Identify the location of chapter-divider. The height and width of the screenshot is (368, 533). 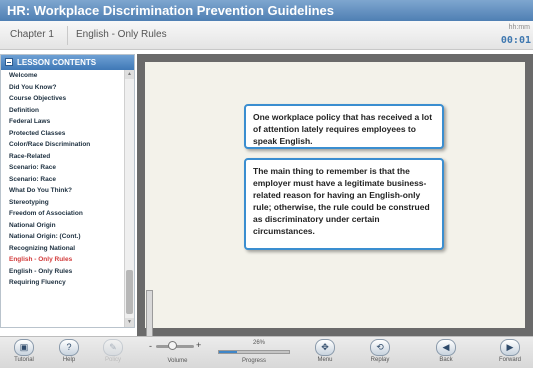
(67, 35).